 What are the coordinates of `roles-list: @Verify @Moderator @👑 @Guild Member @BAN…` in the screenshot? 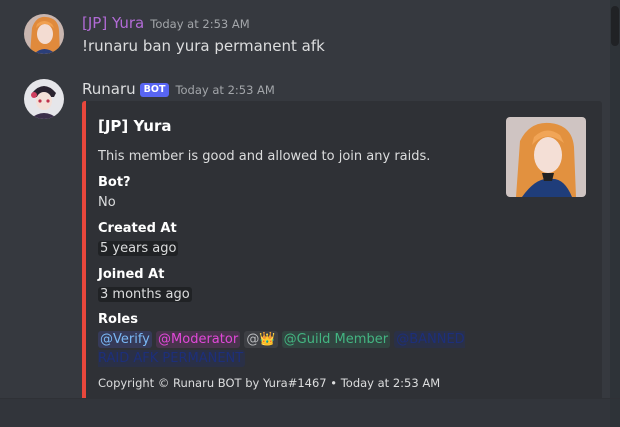 It's located at (298, 349).